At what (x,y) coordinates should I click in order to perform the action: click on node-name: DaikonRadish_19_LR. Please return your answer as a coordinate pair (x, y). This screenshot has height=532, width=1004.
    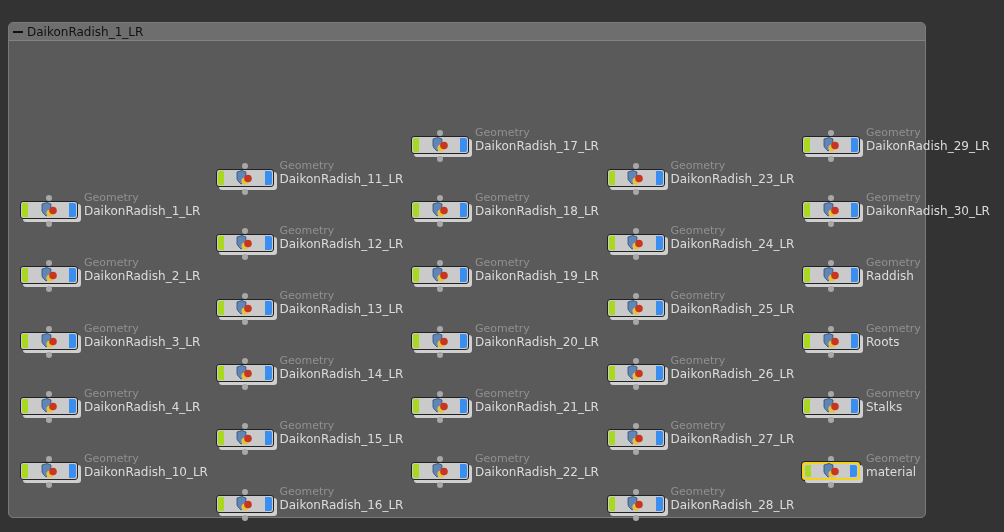
    Looking at the image, I should click on (537, 276).